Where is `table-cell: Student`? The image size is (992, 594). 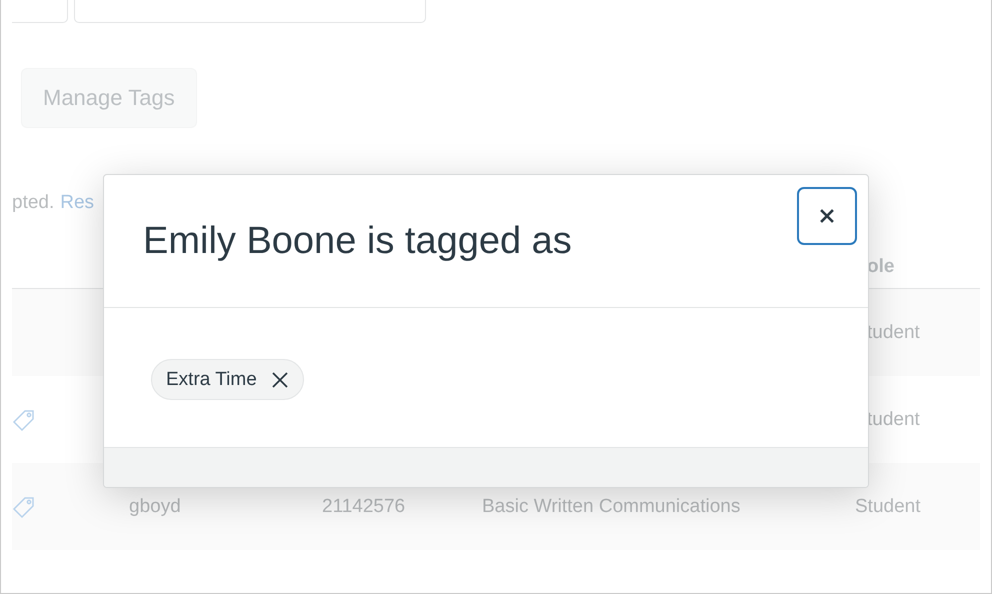
table-cell: Student is located at coordinates (887, 506).